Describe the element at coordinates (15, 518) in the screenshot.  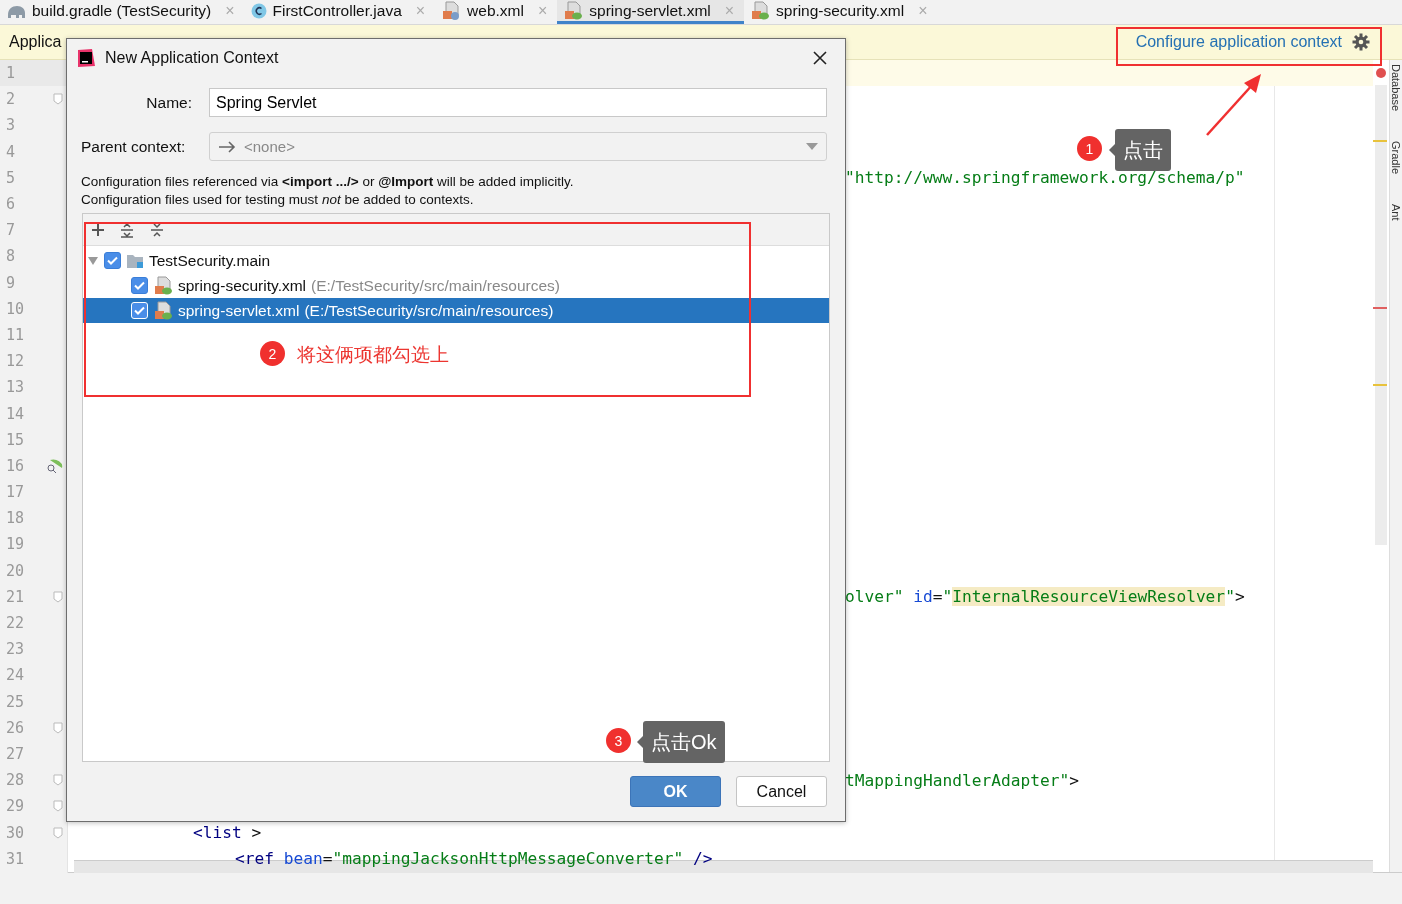
I see `line-number: 18` at that location.